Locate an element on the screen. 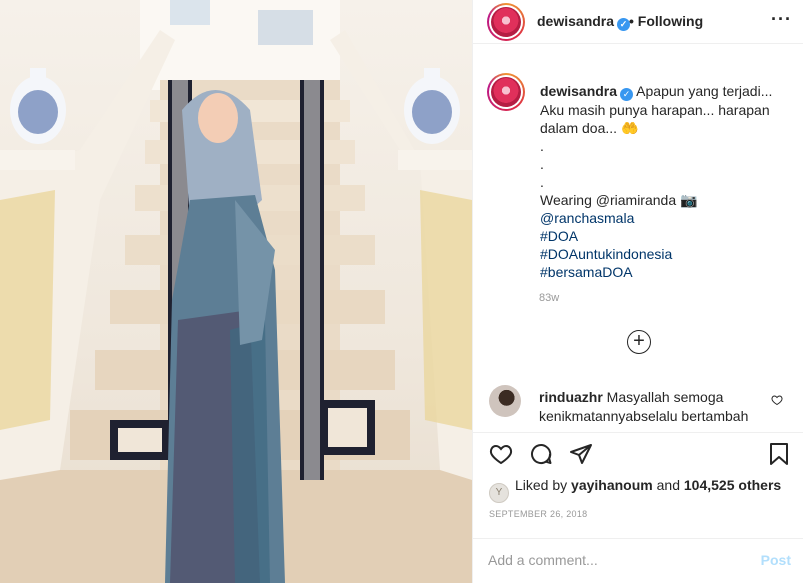 The height and width of the screenshot is (583, 803). add-comment-bar: Post is located at coordinates (637, 560).